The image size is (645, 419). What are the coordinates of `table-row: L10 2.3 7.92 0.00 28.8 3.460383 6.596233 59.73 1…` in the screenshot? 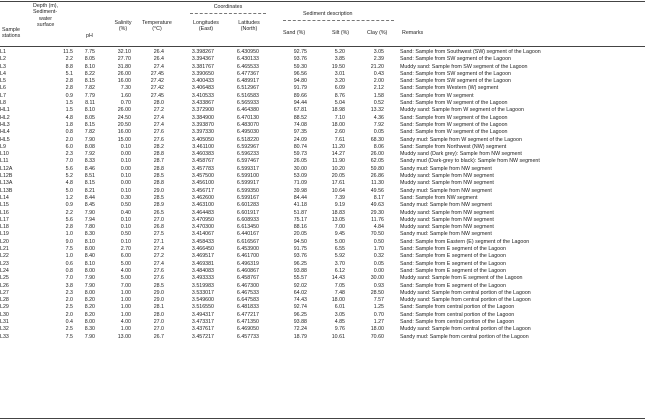 It's located at (322, 154).